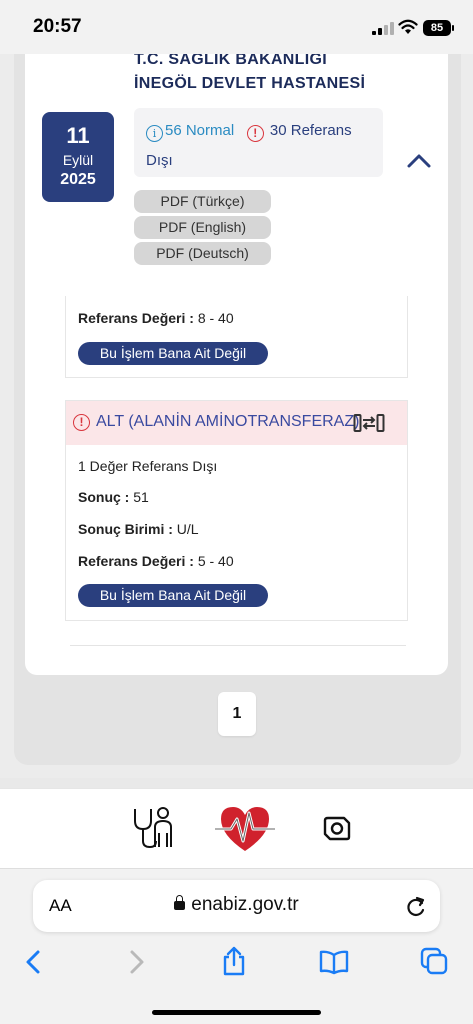 This screenshot has width=473, height=1024. I want to click on status-time: 20:57, so click(57, 26).